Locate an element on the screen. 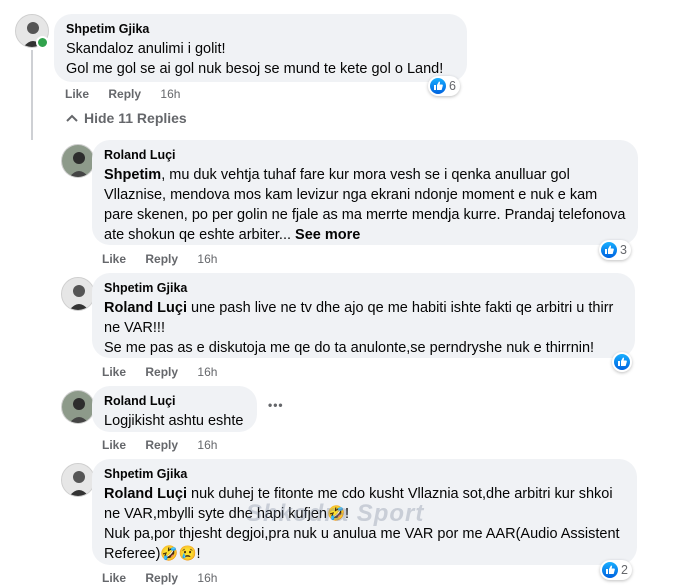 The image size is (675, 586). reaction-count: 2 is located at coordinates (616, 570).